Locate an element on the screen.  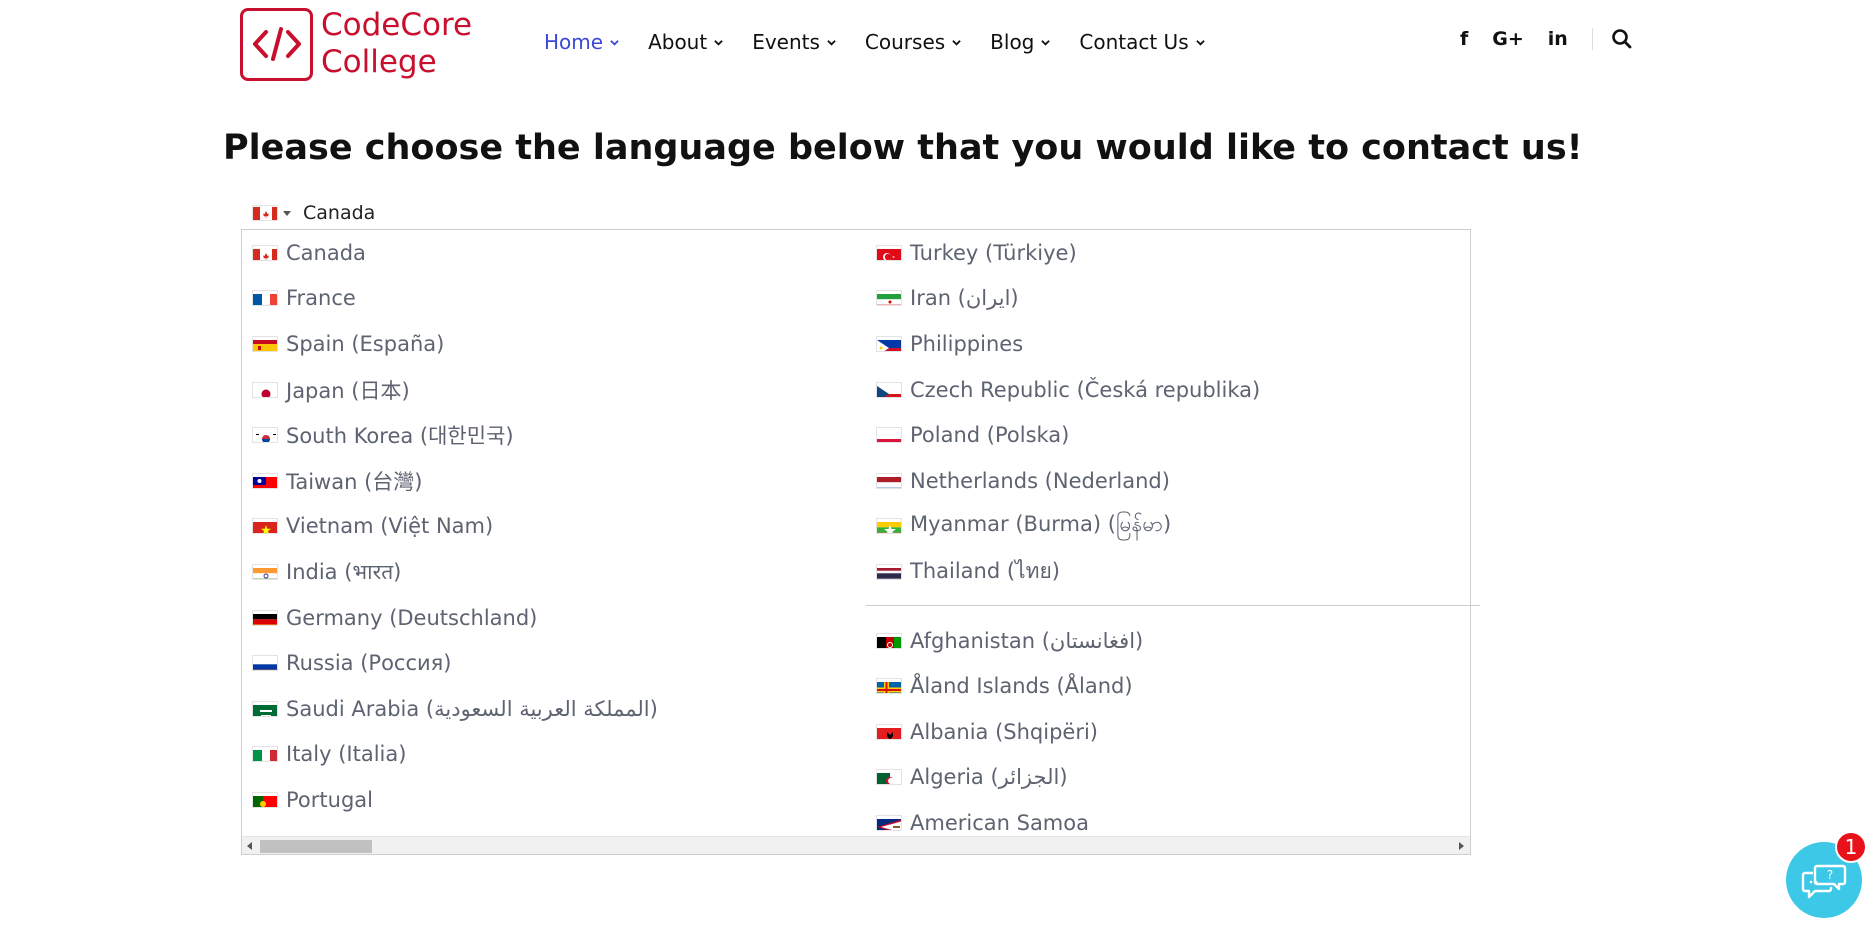
nav-courses: Courses is located at coordinates (913, 42).